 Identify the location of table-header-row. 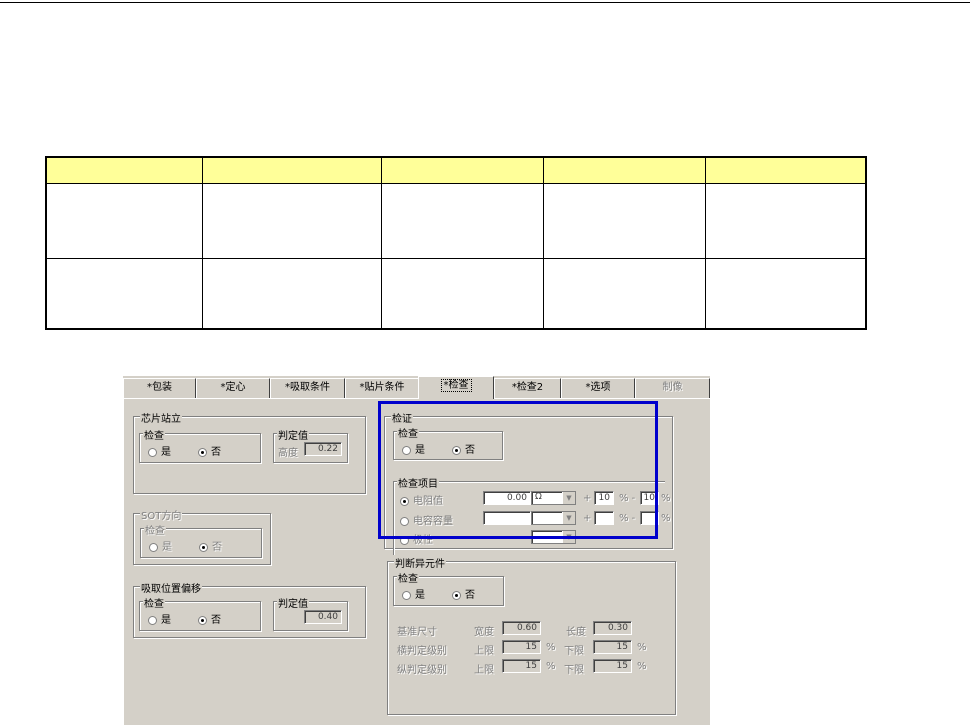
(456, 171).